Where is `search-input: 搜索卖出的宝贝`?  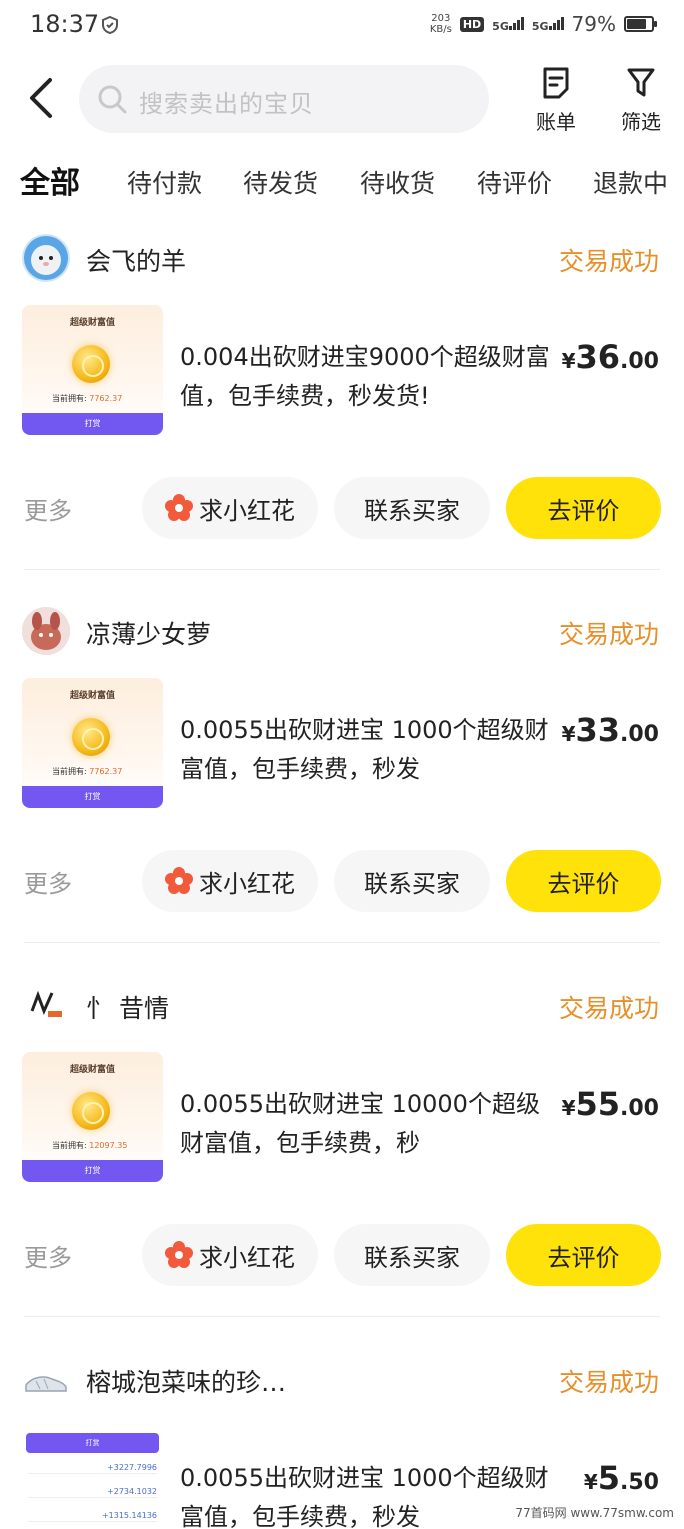
search-input: 搜索卖出的宝贝 is located at coordinates (284, 99).